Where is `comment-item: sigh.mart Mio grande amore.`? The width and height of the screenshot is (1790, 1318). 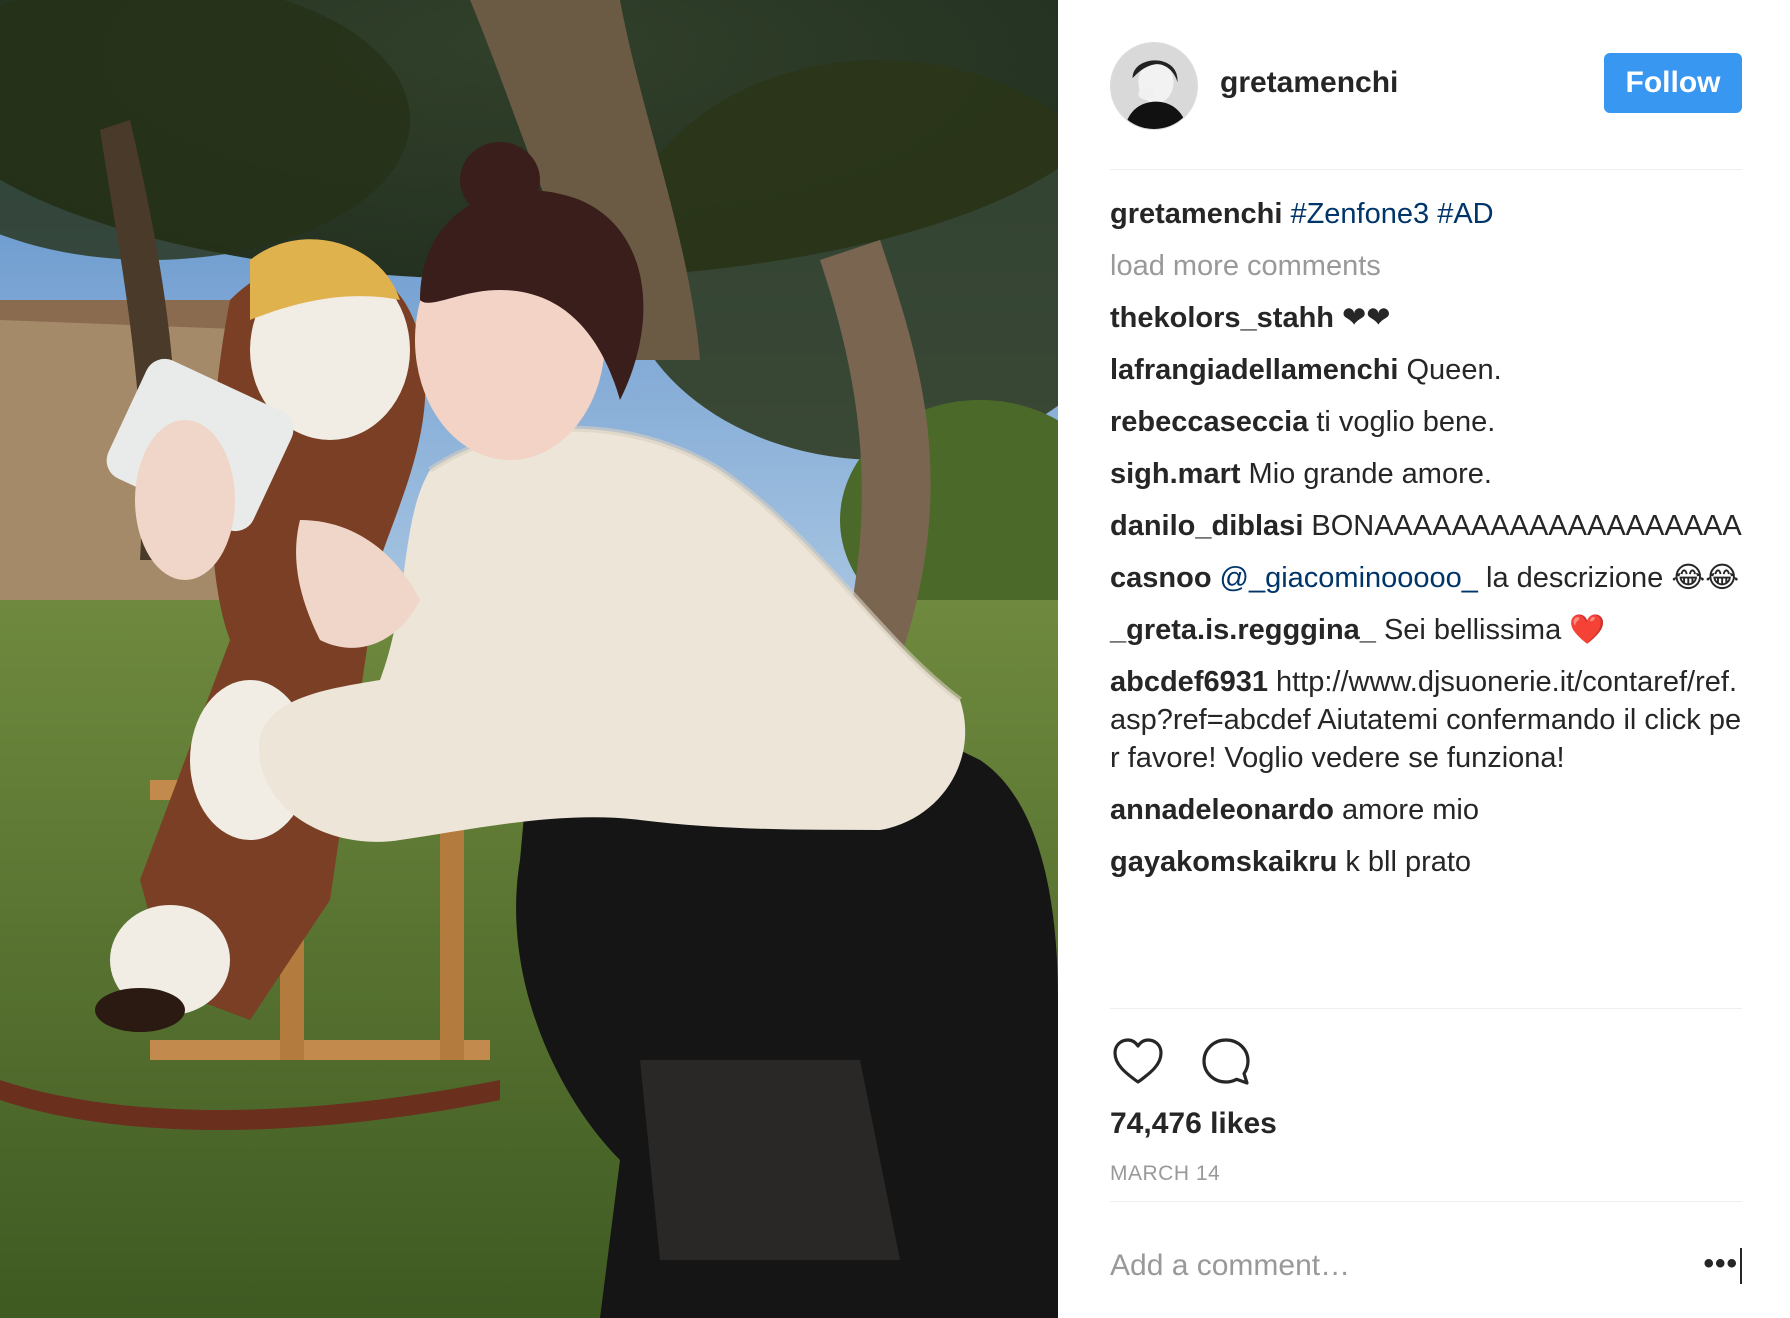 comment-item: sigh.mart Mio grande amore. is located at coordinates (1426, 474).